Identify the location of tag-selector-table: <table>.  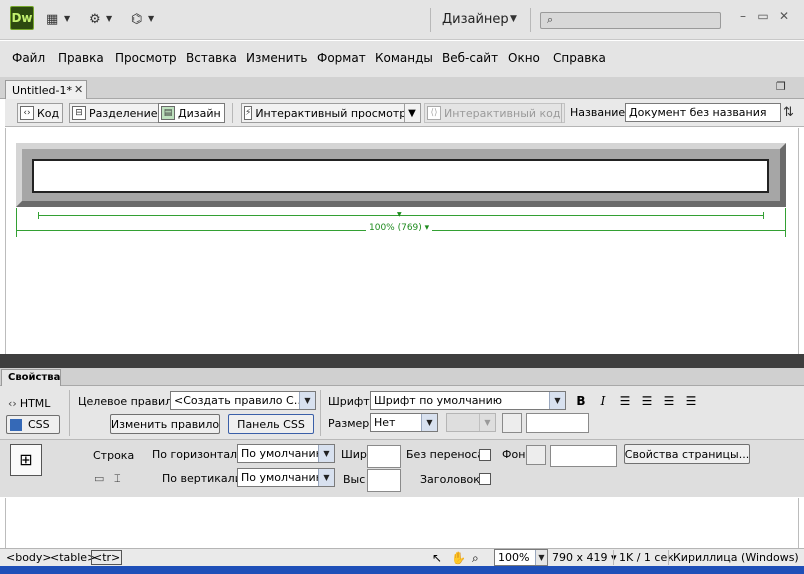
(73, 557).